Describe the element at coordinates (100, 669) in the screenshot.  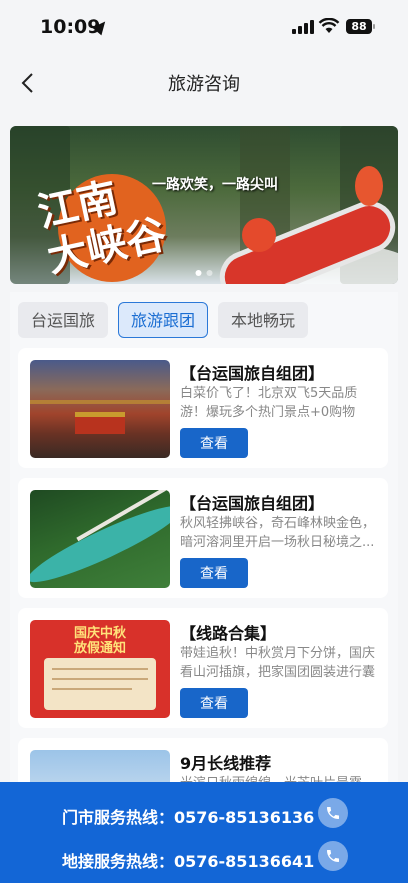
I see `holiday-notice-thumbnail: 国庆中秋 放假通知` at that location.